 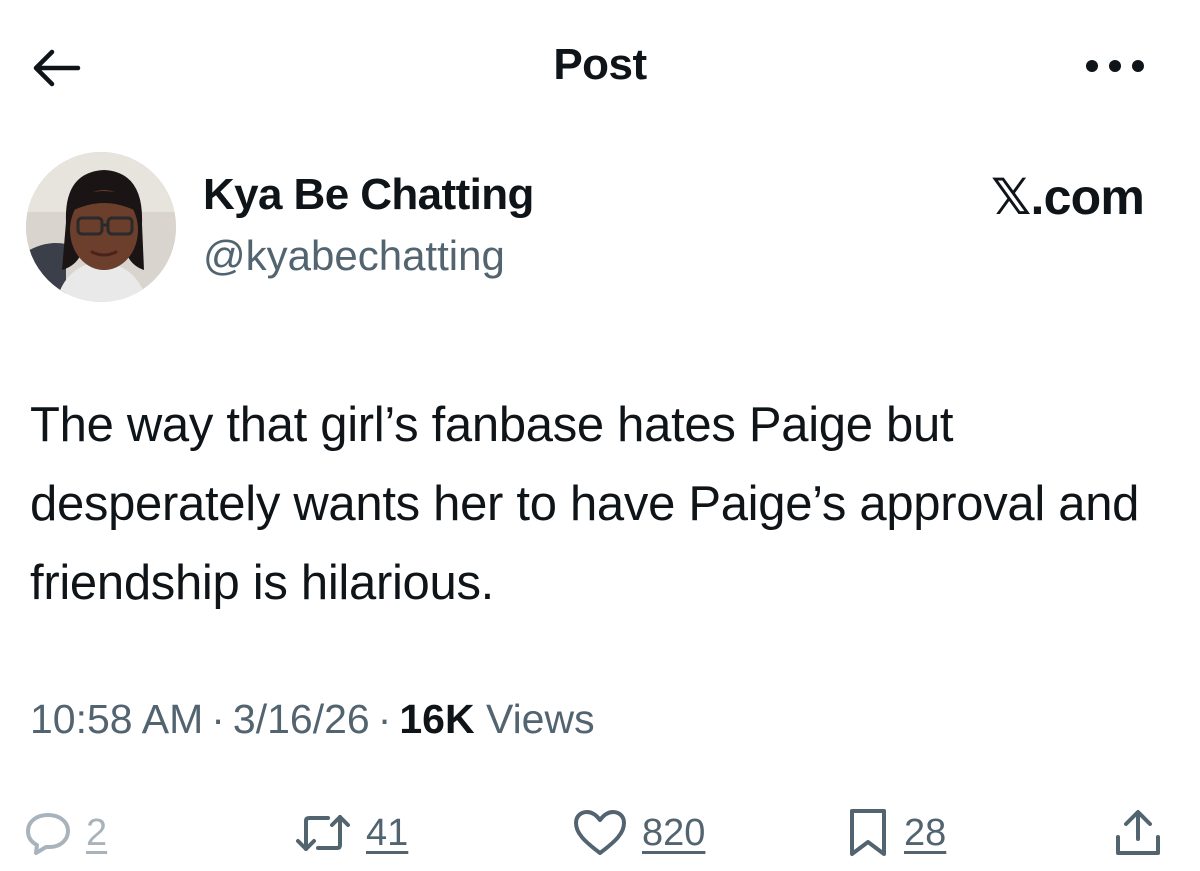 What do you see at coordinates (925, 833) in the screenshot?
I see `bookmark-count: 28` at bounding box center [925, 833].